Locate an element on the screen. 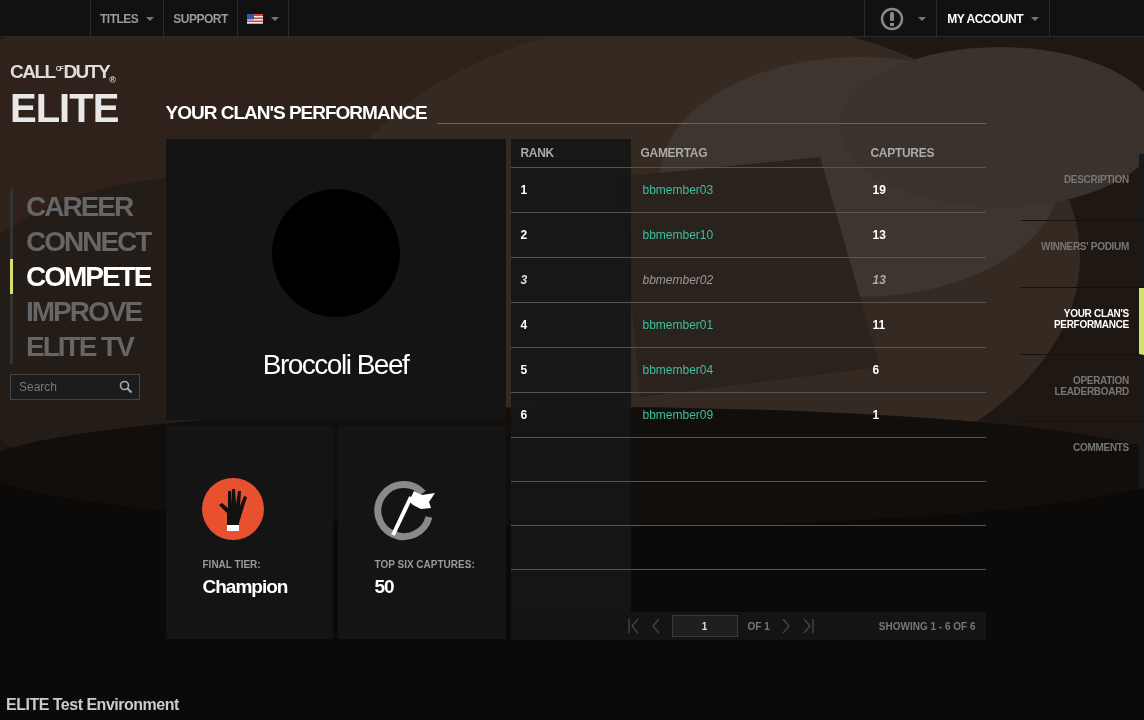 Image resolution: width=1144 pixels, height=720 pixels. rank-cell-text: 4 is located at coordinates (524, 325).